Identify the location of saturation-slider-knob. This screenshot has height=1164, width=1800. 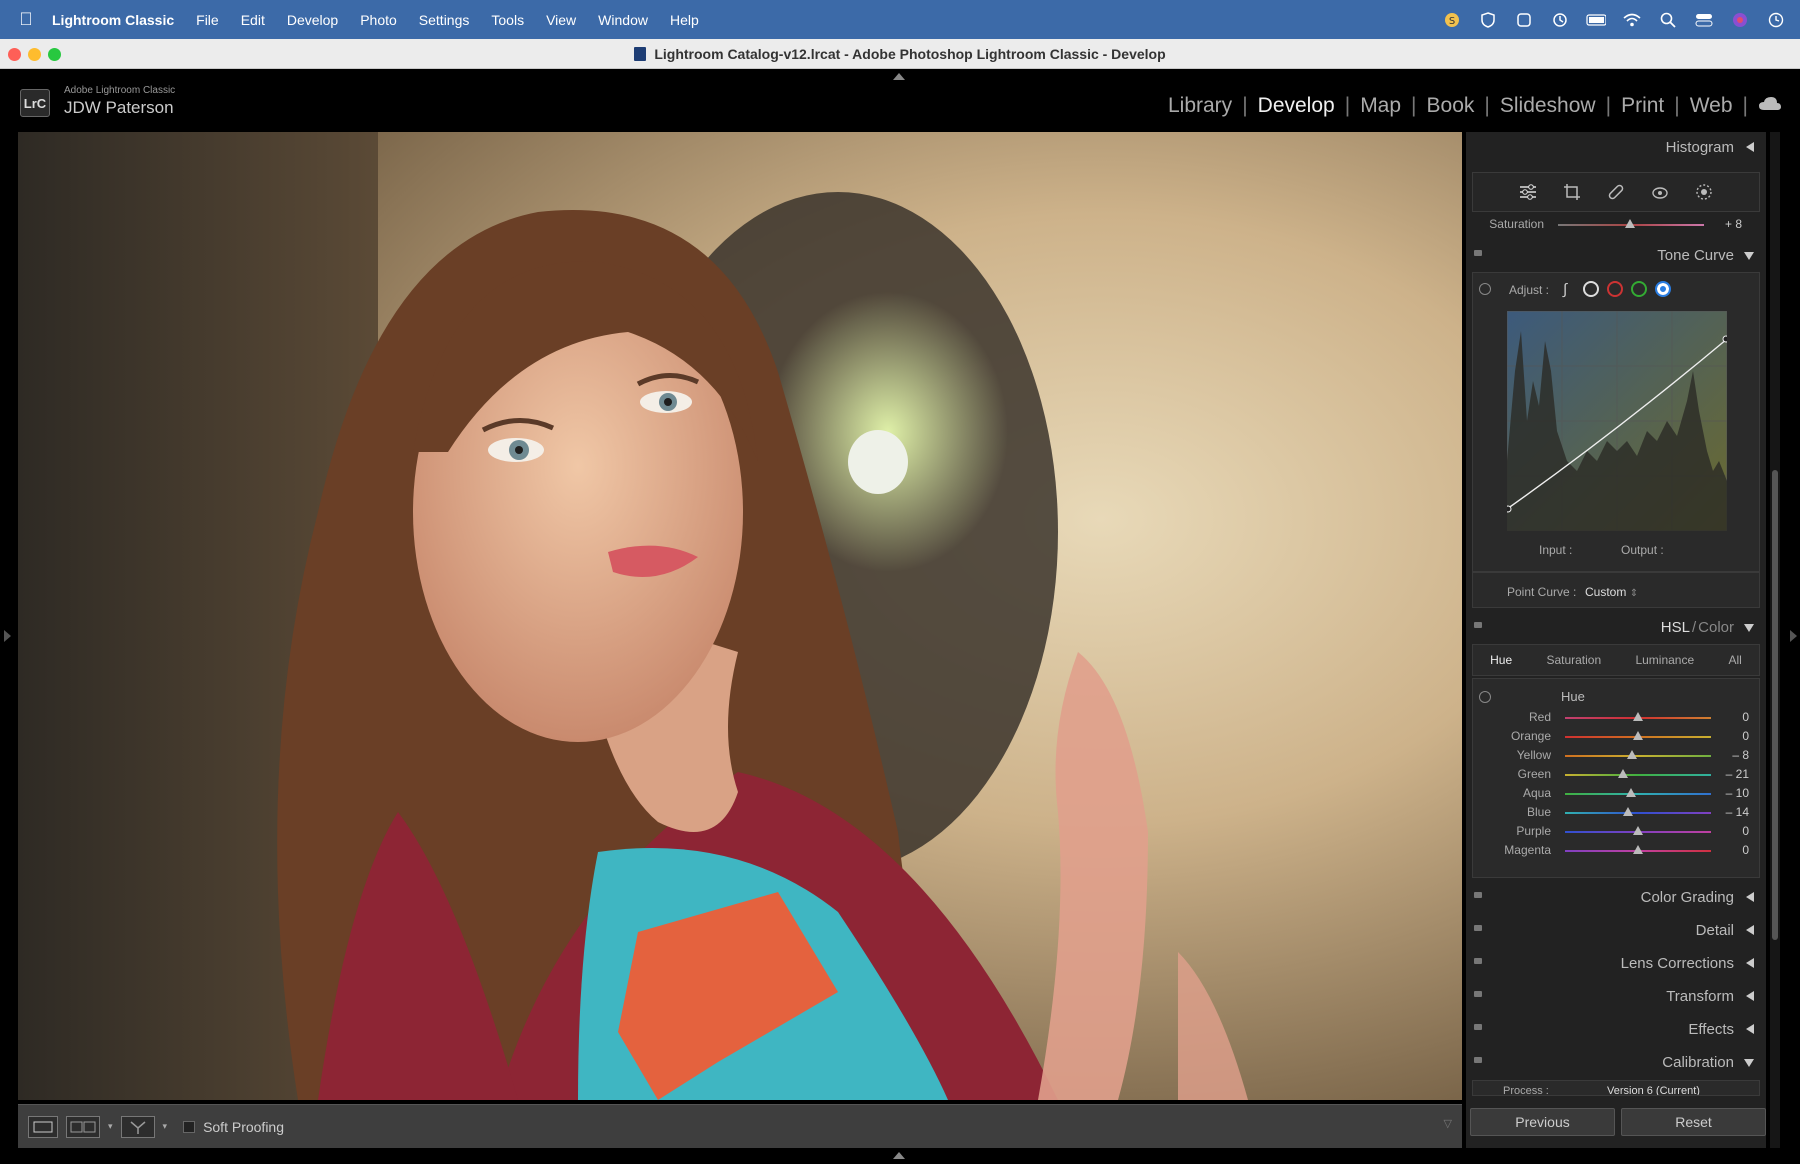
(1630, 223).